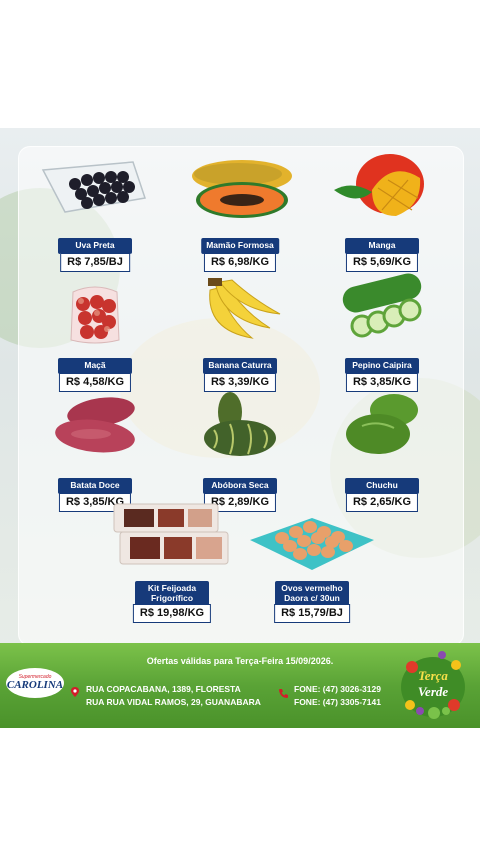 Image resolution: width=480 pixels, height=853 pixels. Describe the element at coordinates (95, 486) in the screenshot. I see `product-name: Batata Doce` at that location.